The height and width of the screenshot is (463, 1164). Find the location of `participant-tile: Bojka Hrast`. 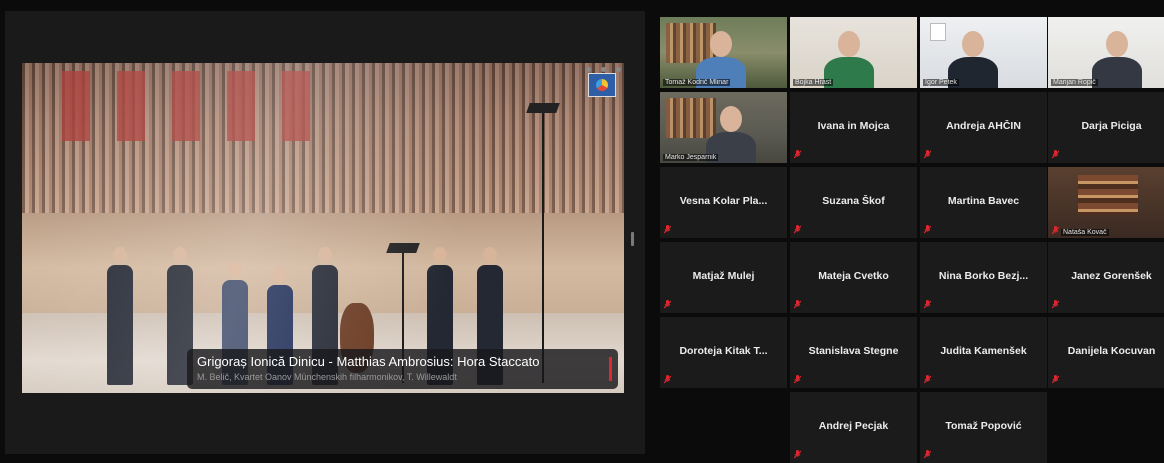

participant-tile: Bojka Hrast is located at coordinates (853, 52).